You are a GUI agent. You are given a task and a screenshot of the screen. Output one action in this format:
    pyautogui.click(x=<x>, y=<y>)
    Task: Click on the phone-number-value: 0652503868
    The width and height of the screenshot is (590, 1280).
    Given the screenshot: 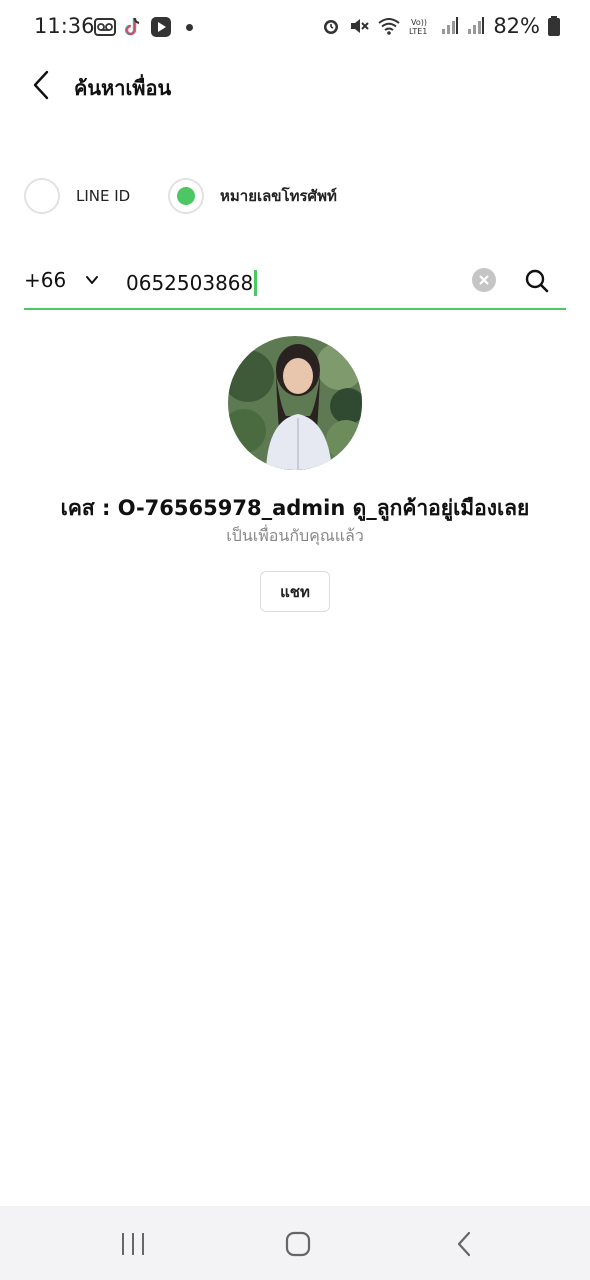 What is the action you would take?
    pyautogui.click(x=190, y=283)
    